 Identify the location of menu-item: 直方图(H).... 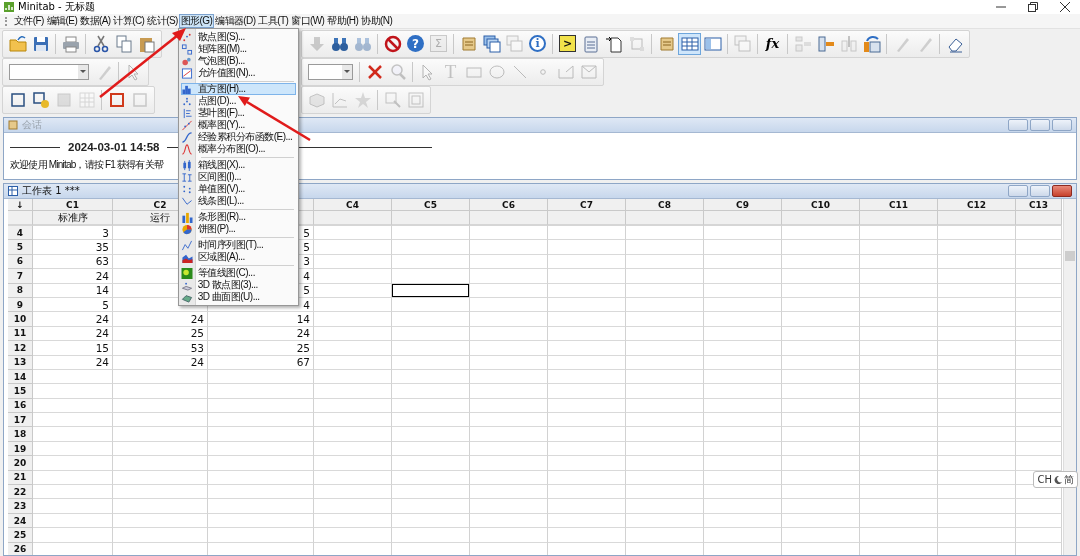
(238, 89).